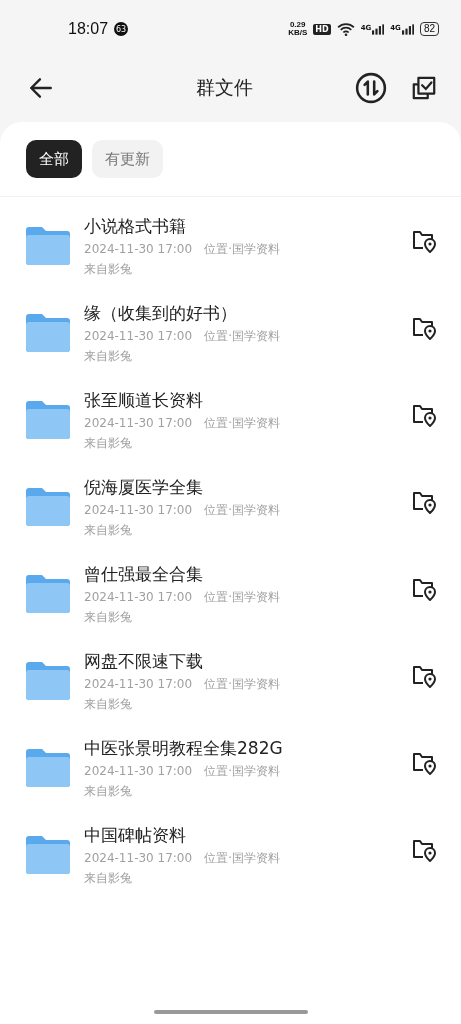  What do you see at coordinates (424, 88) in the screenshot?
I see `multi-select-icon` at bounding box center [424, 88].